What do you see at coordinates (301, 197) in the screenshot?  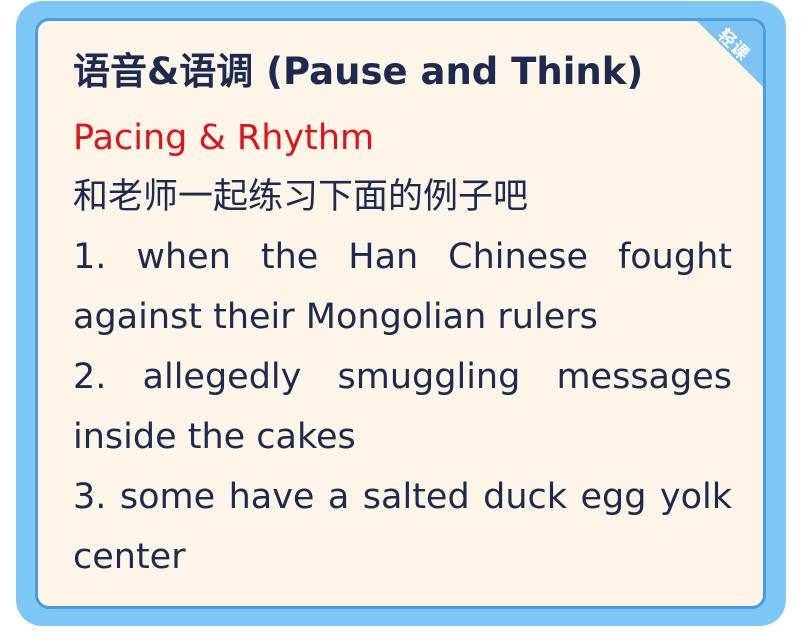 I see `practice-instruction: 和老师一起练习下面的例子吧` at bounding box center [301, 197].